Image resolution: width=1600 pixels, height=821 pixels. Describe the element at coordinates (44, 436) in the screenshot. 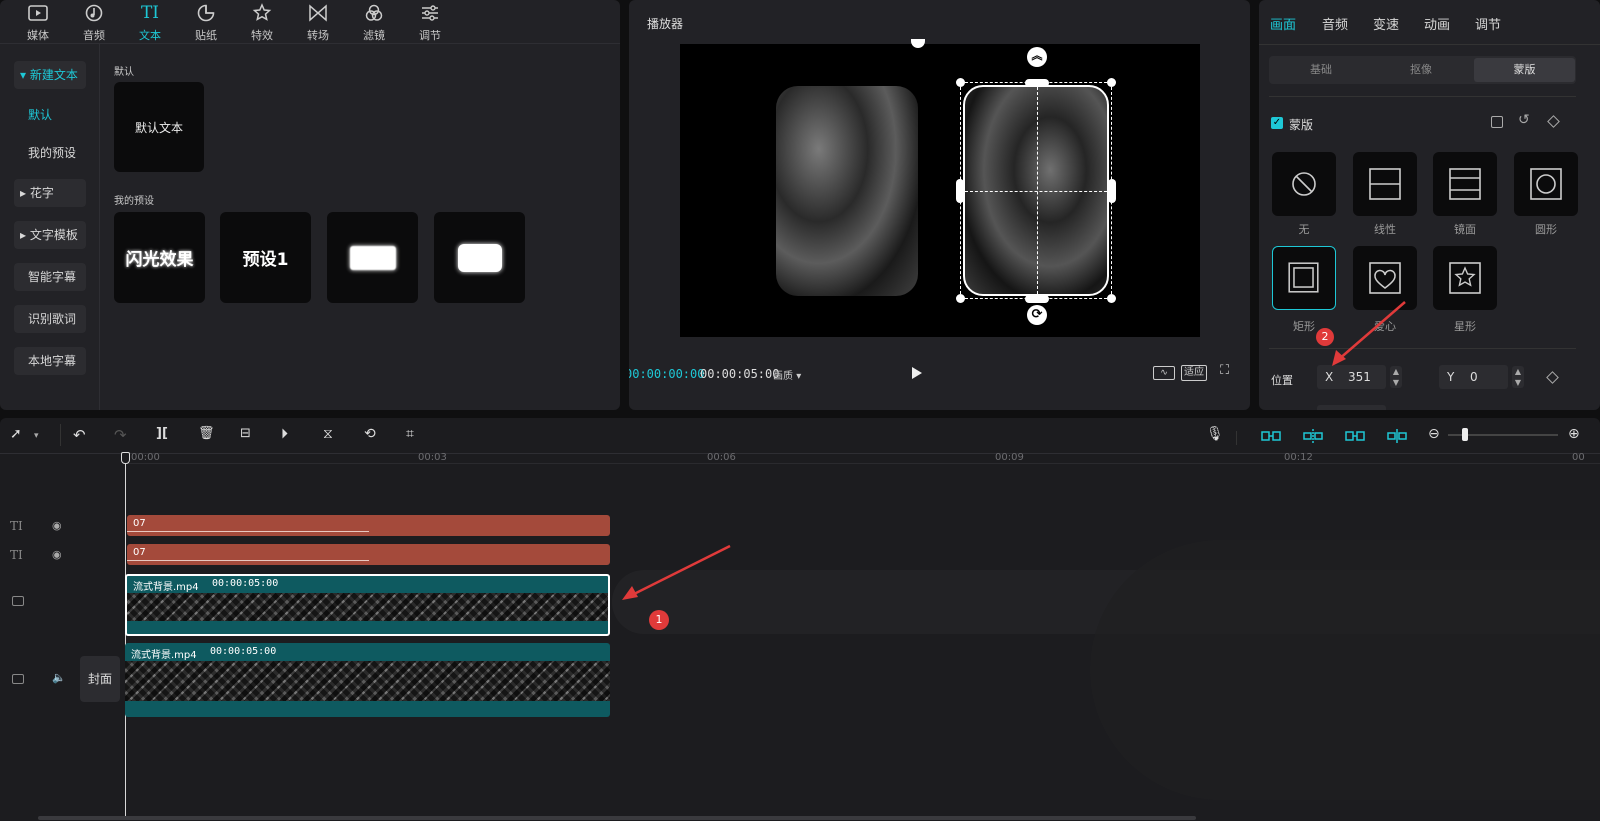

I see `select-mode-dropdown: ▾` at that location.